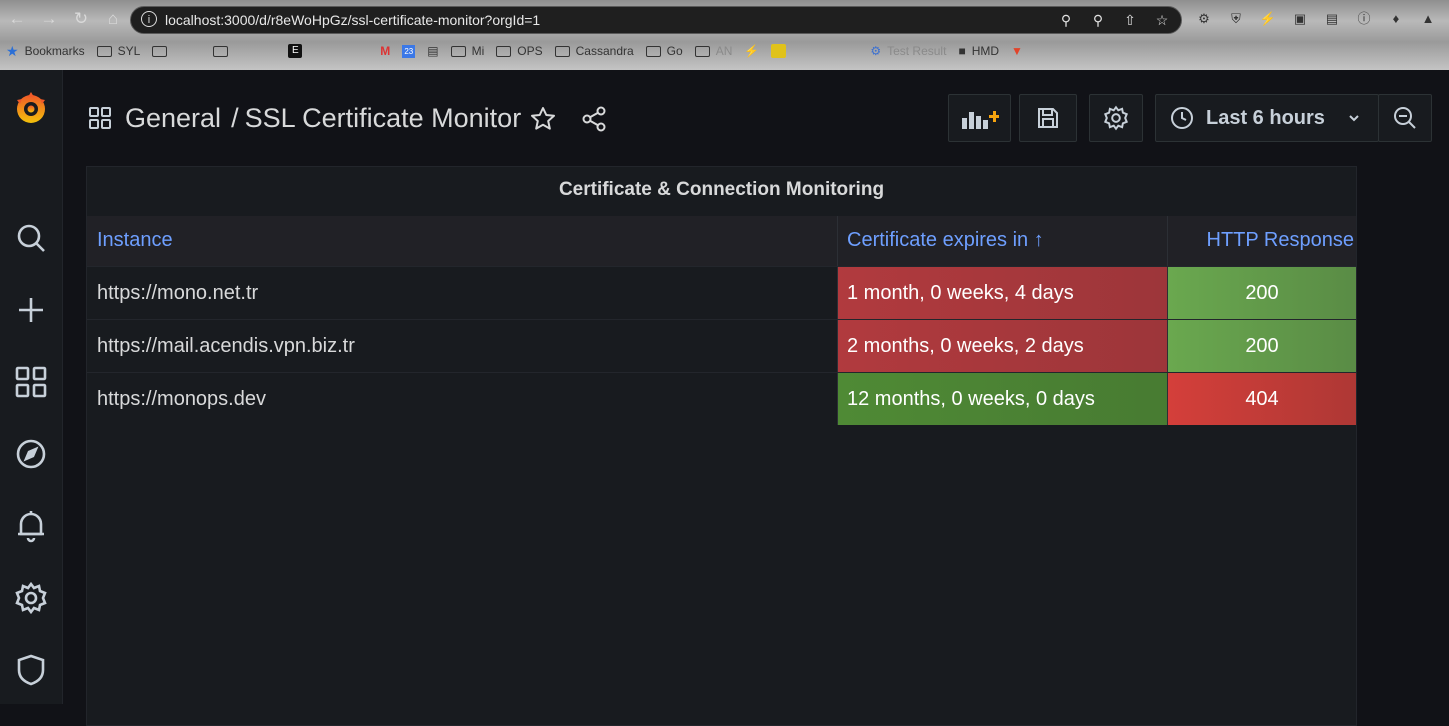 Image resolution: width=1449 pixels, height=726 pixels. I want to click on app-icon, so click(779, 51).